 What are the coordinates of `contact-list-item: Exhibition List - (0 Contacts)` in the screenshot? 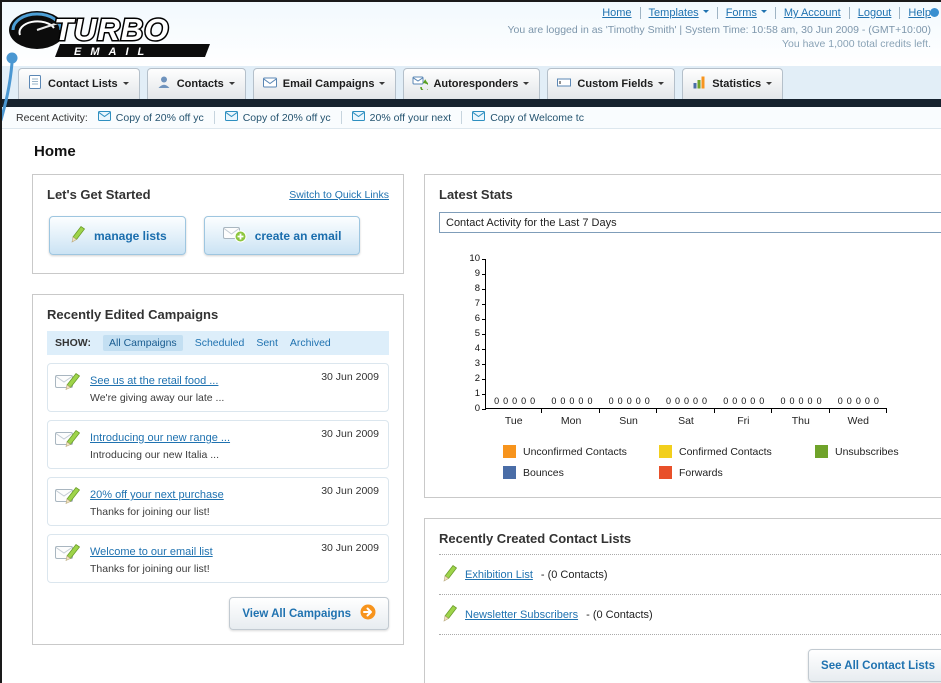 It's located at (690, 575).